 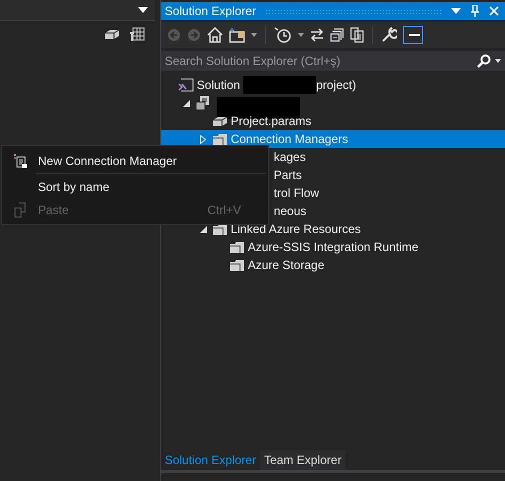 I want to click on pin-icon, so click(x=475, y=11).